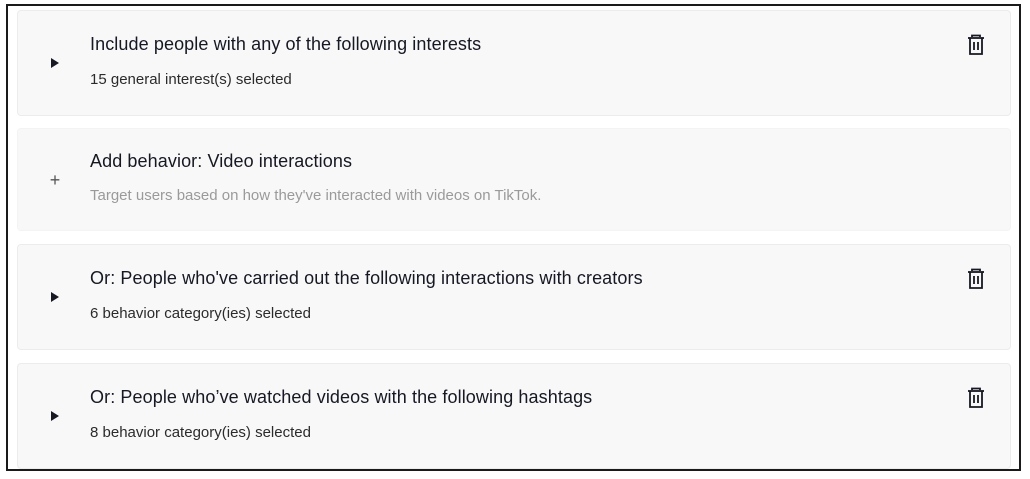 This screenshot has width=1030, height=479. I want to click on plus-icon: +, so click(55, 180).